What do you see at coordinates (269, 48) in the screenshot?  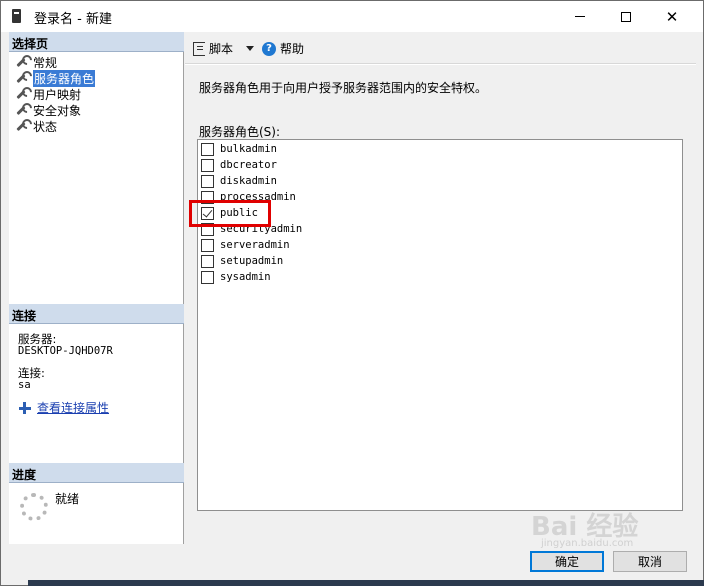 I see `help-icon: ?` at bounding box center [269, 48].